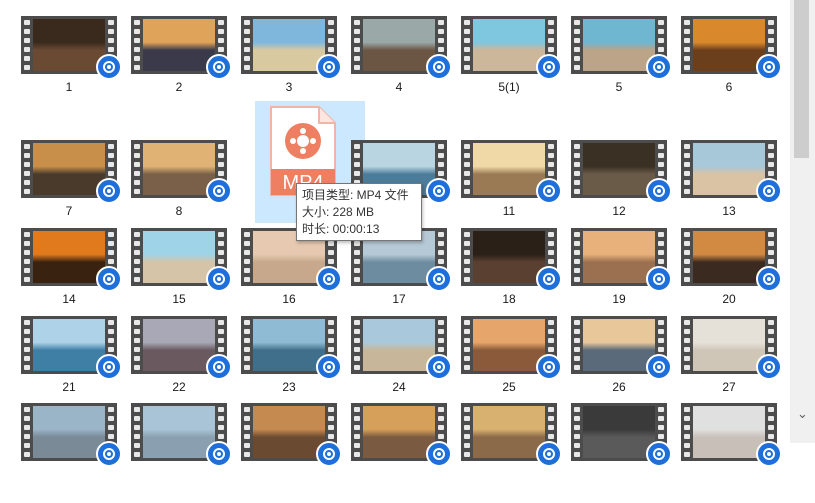  I want to click on chevron-down-icon: ⌄, so click(802, 414).